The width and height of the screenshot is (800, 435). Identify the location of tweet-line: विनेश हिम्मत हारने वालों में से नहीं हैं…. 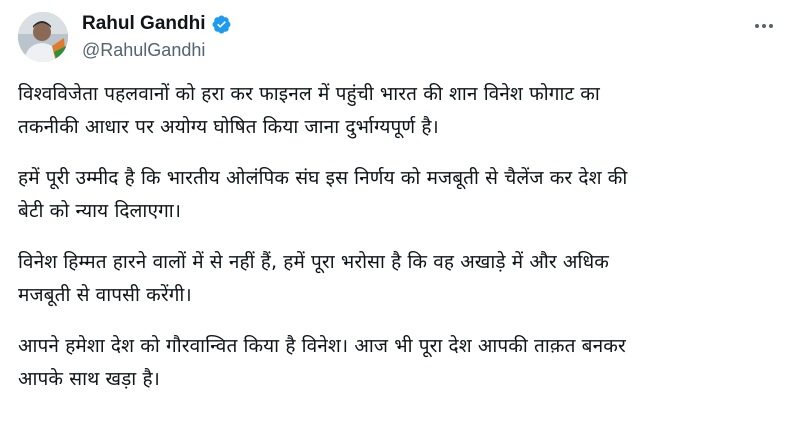
(313, 262).